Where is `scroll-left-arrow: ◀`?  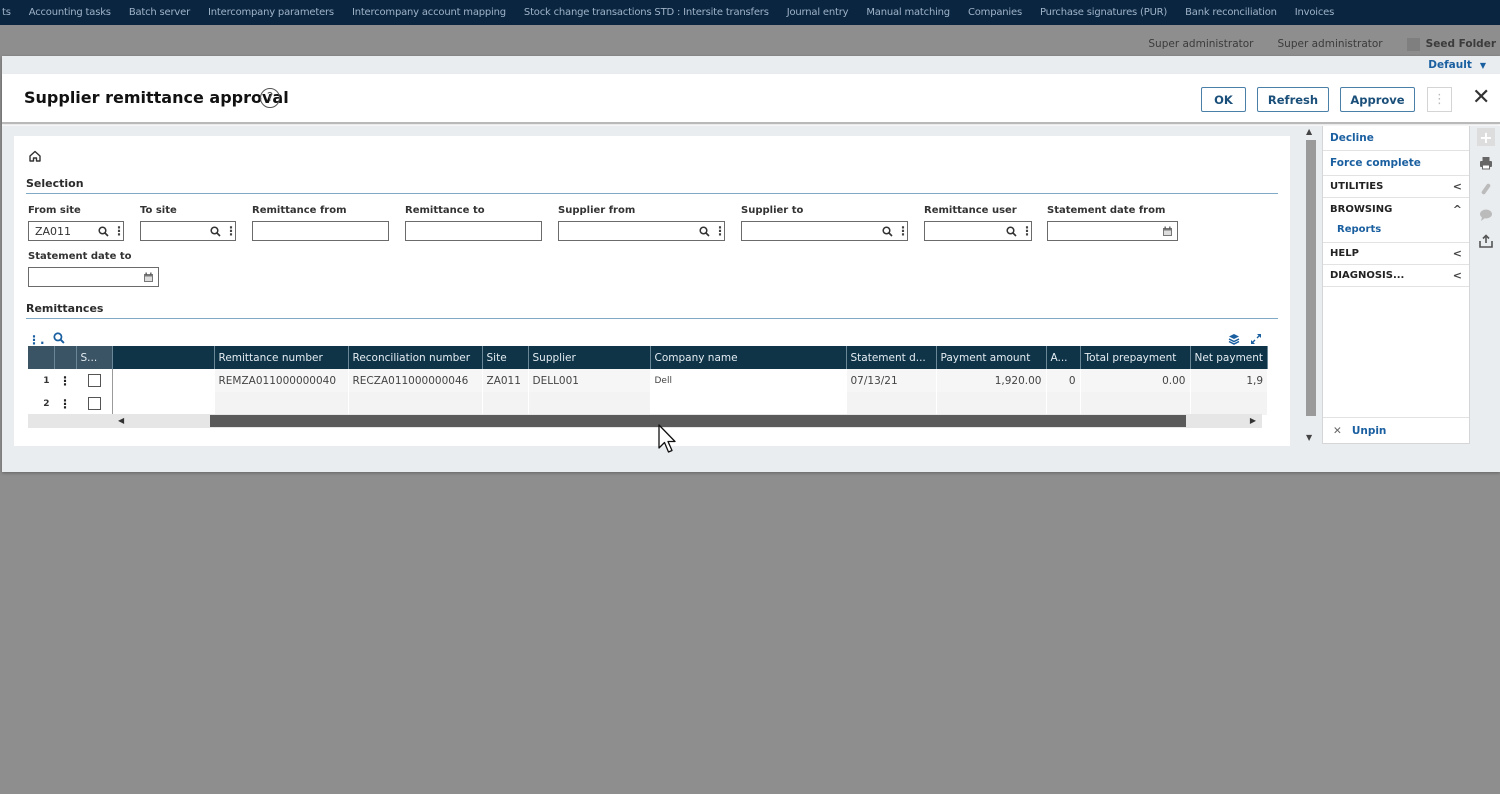 scroll-left-arrow: ◀ is located at coordinates (121, 420).